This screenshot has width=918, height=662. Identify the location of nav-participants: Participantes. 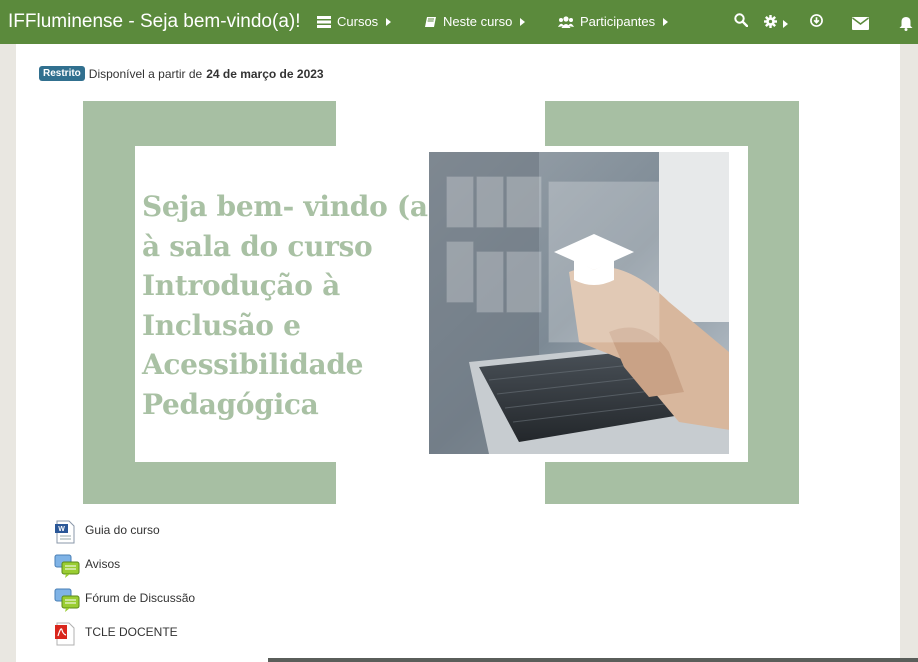
(613, 21).